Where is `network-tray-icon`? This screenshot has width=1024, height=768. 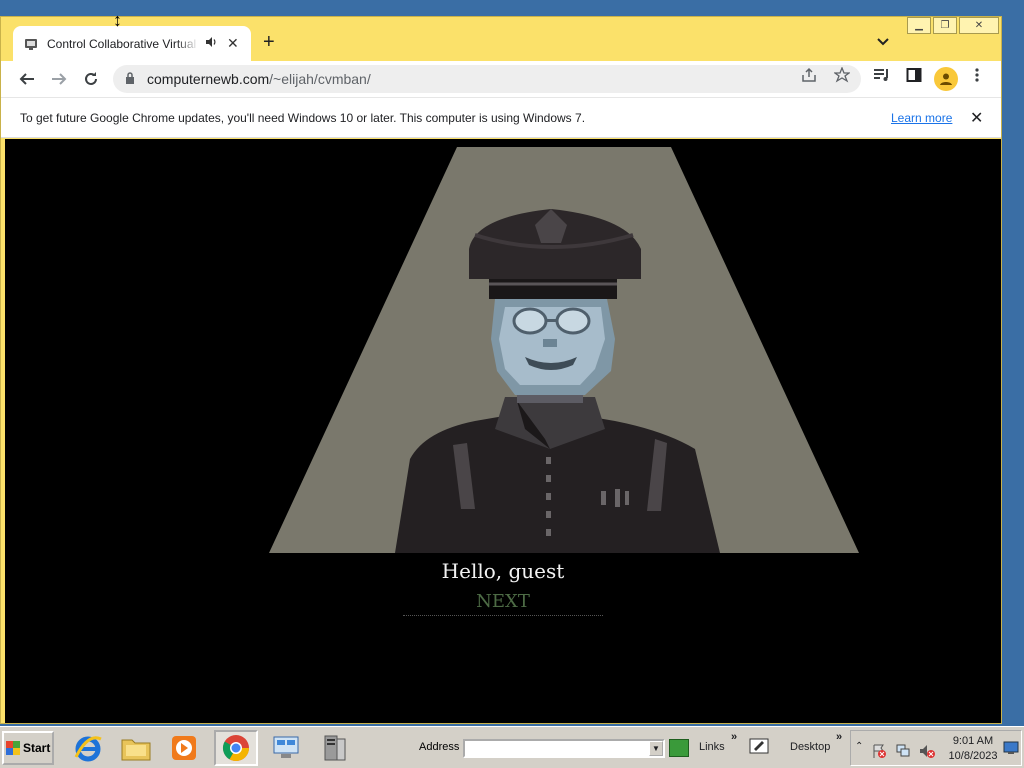 network-tray-icon is located at coordinates (903, 752).